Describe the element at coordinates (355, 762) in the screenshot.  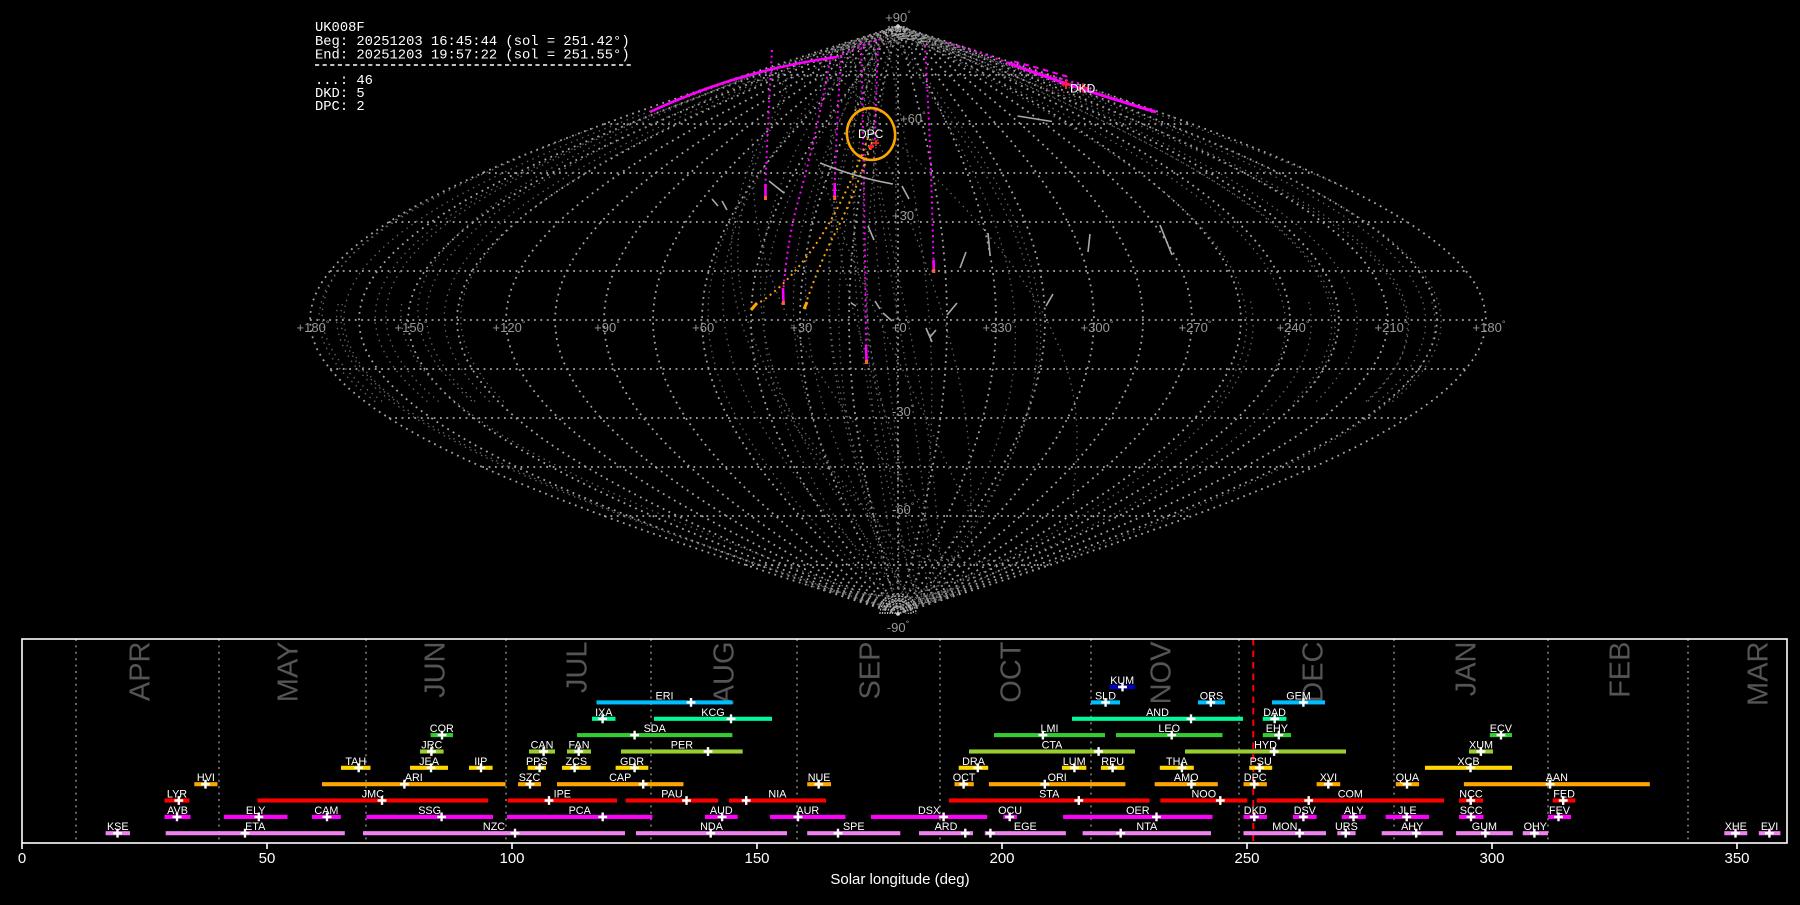
I see `svg-text: TAH` at that location.